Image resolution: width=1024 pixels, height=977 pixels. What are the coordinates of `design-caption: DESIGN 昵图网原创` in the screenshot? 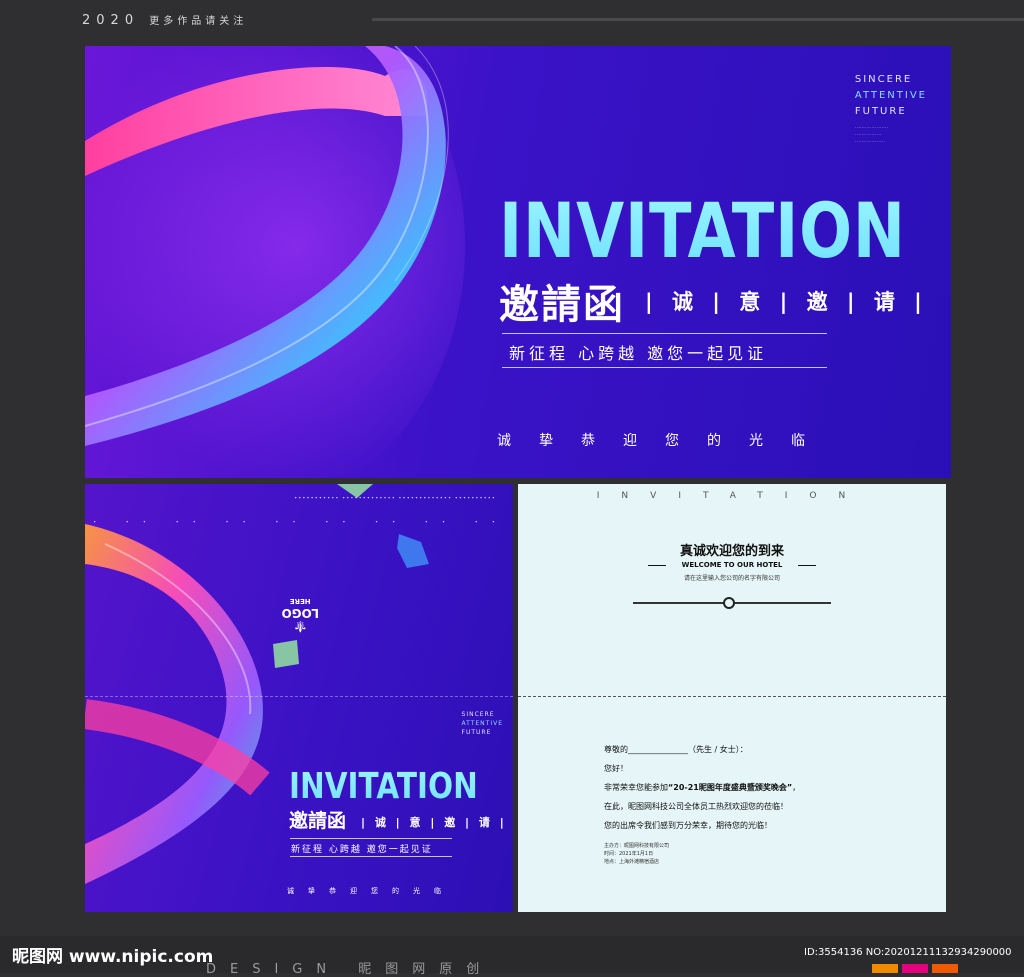 It's located at (350, 969).